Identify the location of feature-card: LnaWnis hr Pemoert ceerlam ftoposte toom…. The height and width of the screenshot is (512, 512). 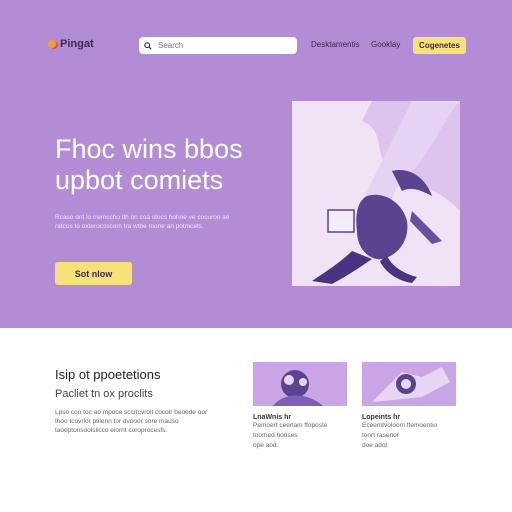
(300, 406).